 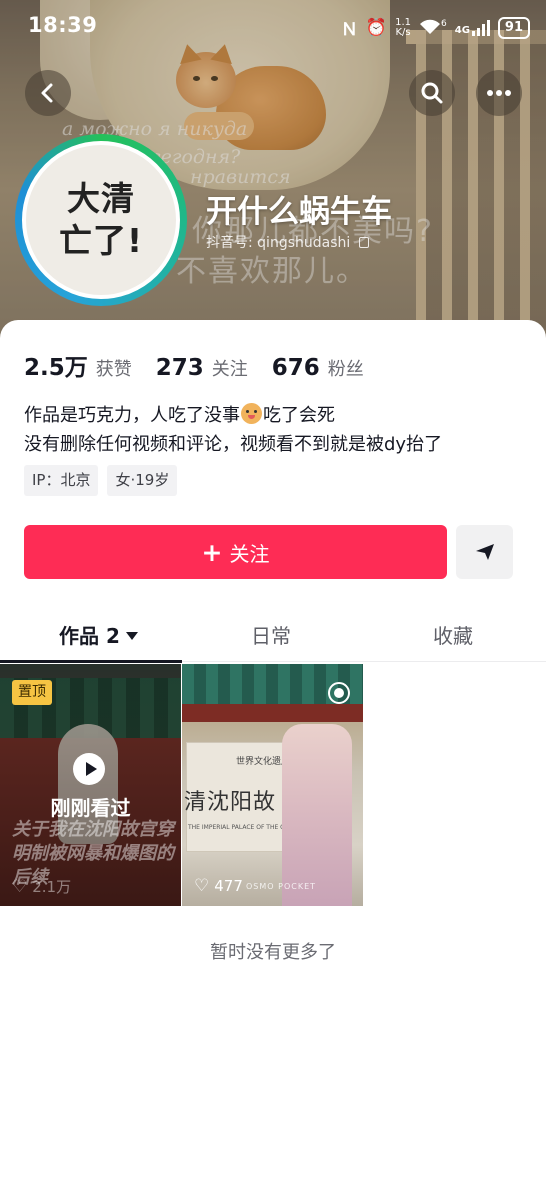 I want to click on plus-icon: +, so click(x=212, y=552).